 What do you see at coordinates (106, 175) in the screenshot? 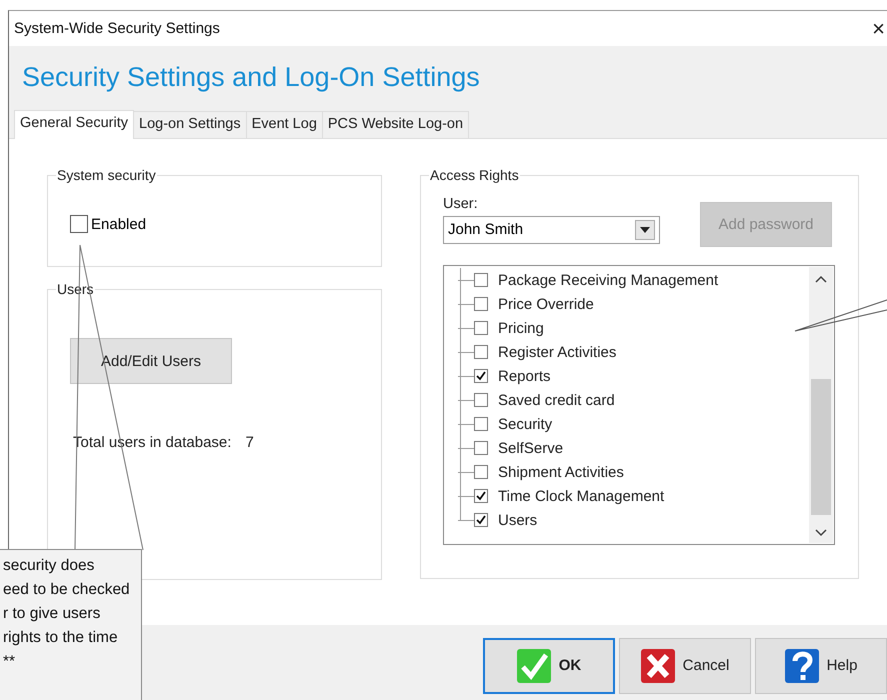
I see `group-title: System security` at bounding box center [106, 175].